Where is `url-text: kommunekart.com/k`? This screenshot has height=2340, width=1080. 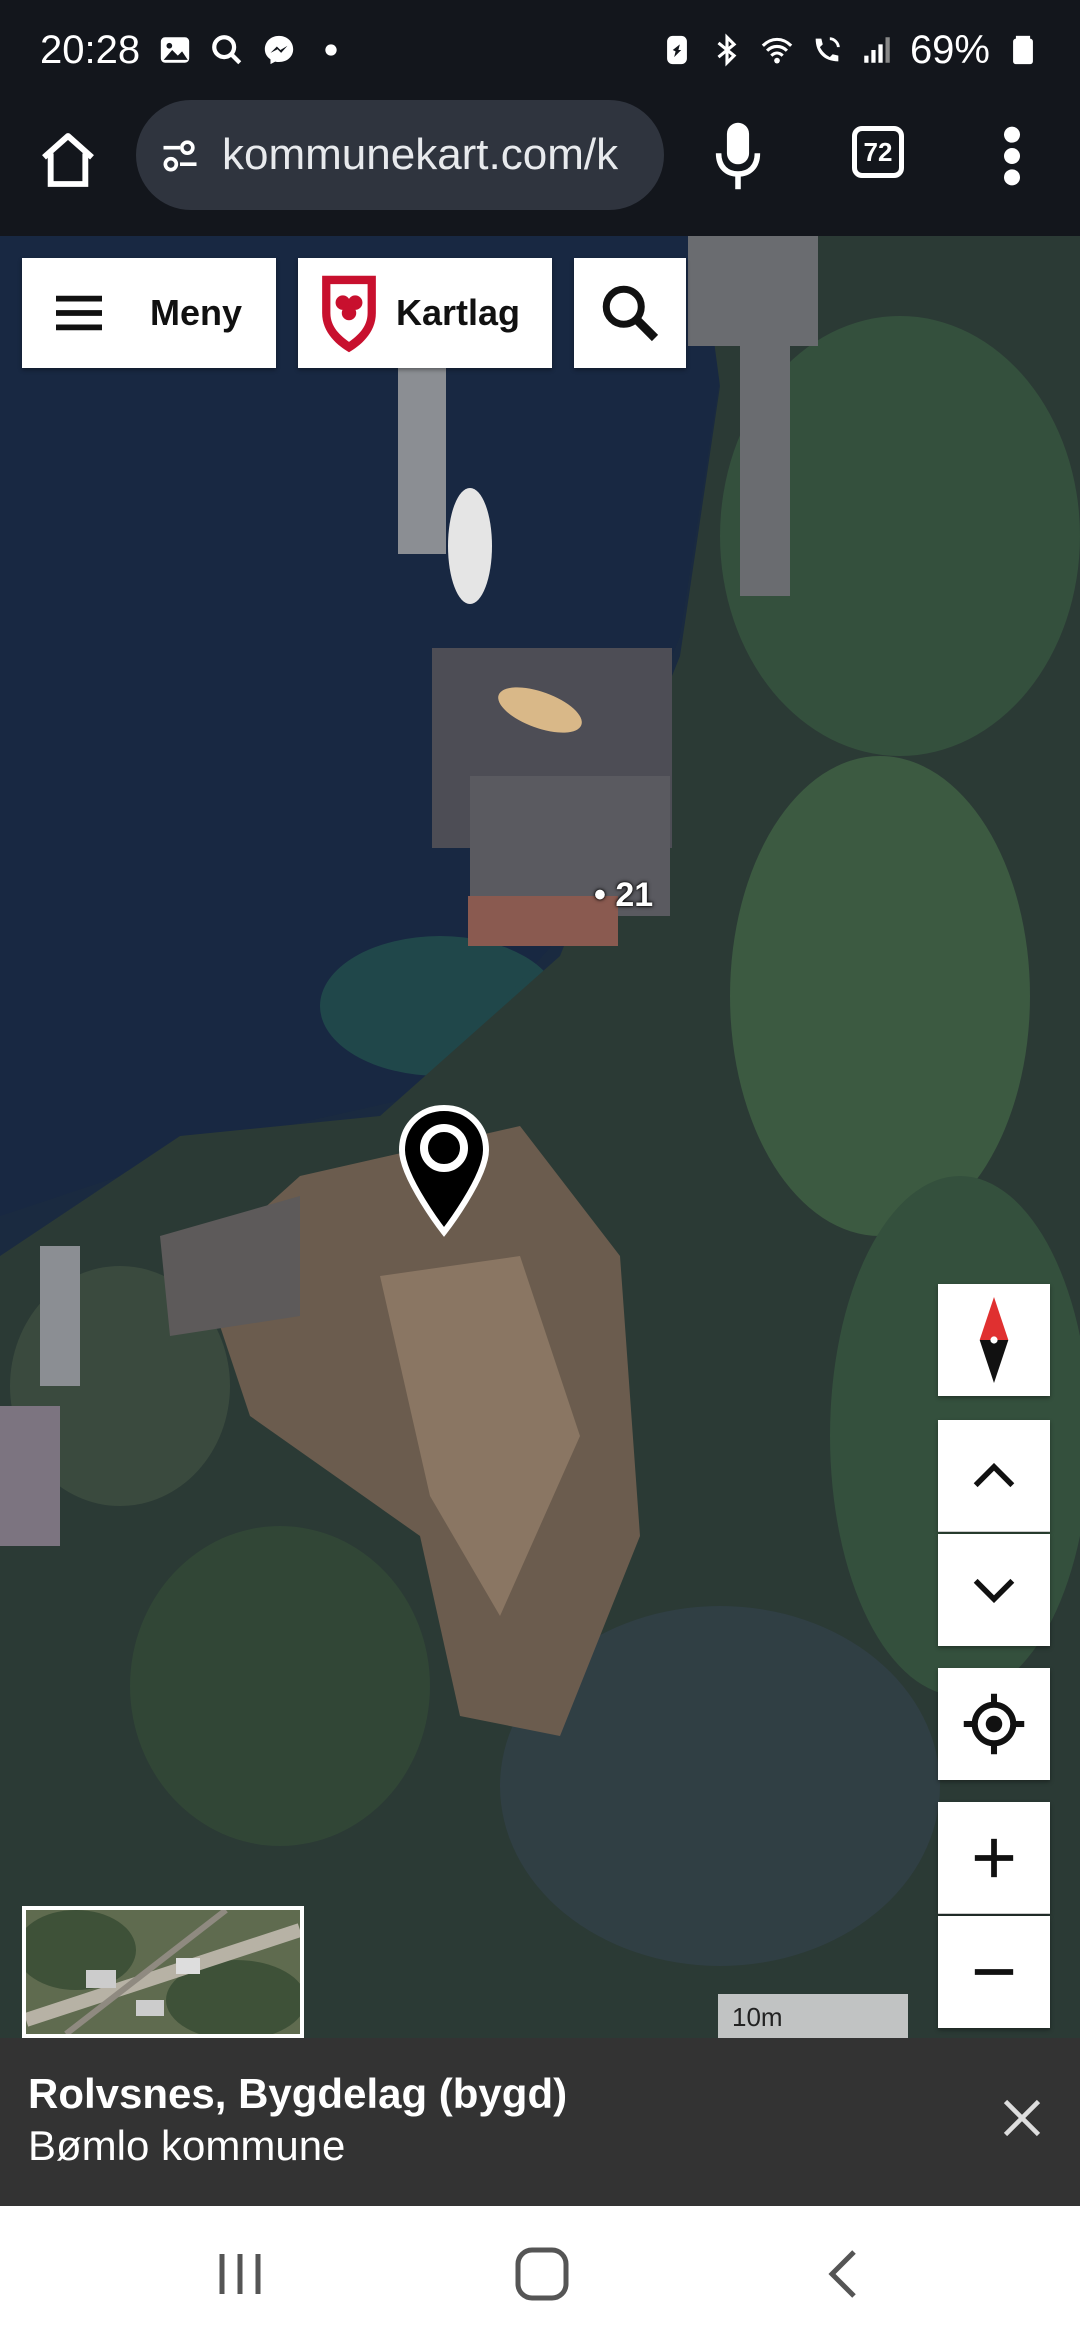 url-text: kommunekart.com/k is located at coordinates (420, 155).